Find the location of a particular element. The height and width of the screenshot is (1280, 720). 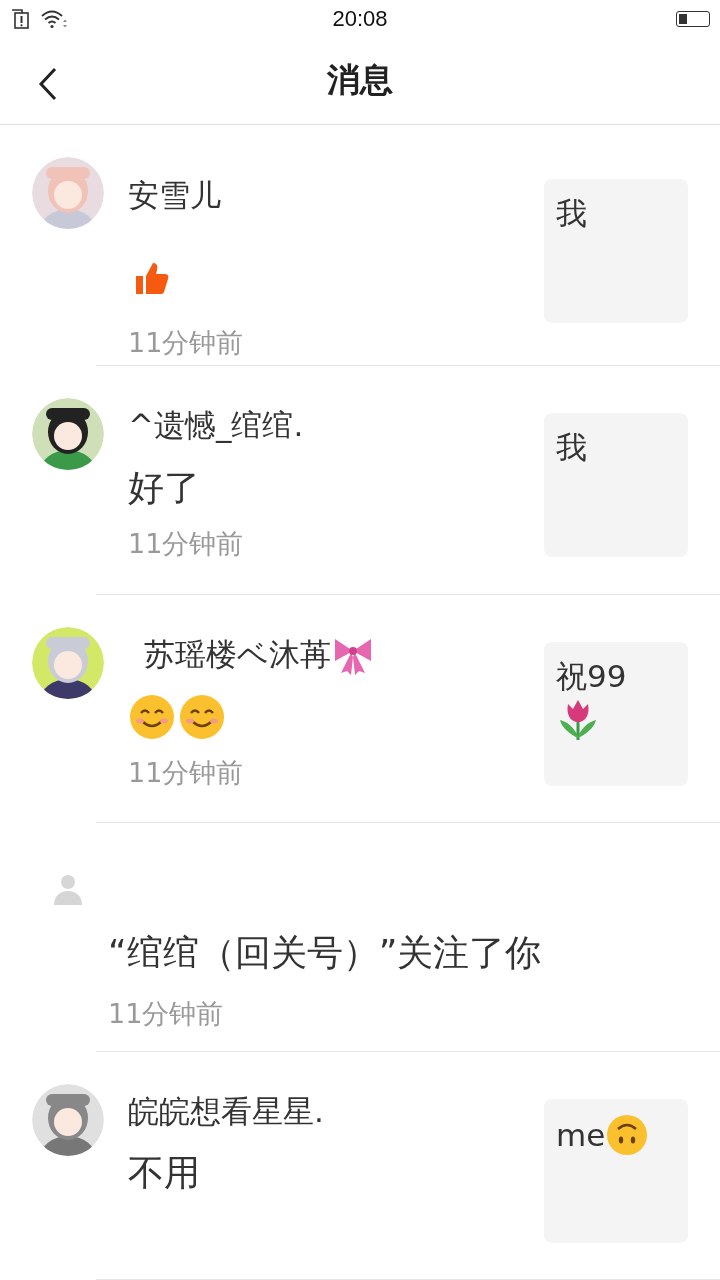

follow-text: “绾绾（回关号）”关注了你 is located at coordinates (325, 953).